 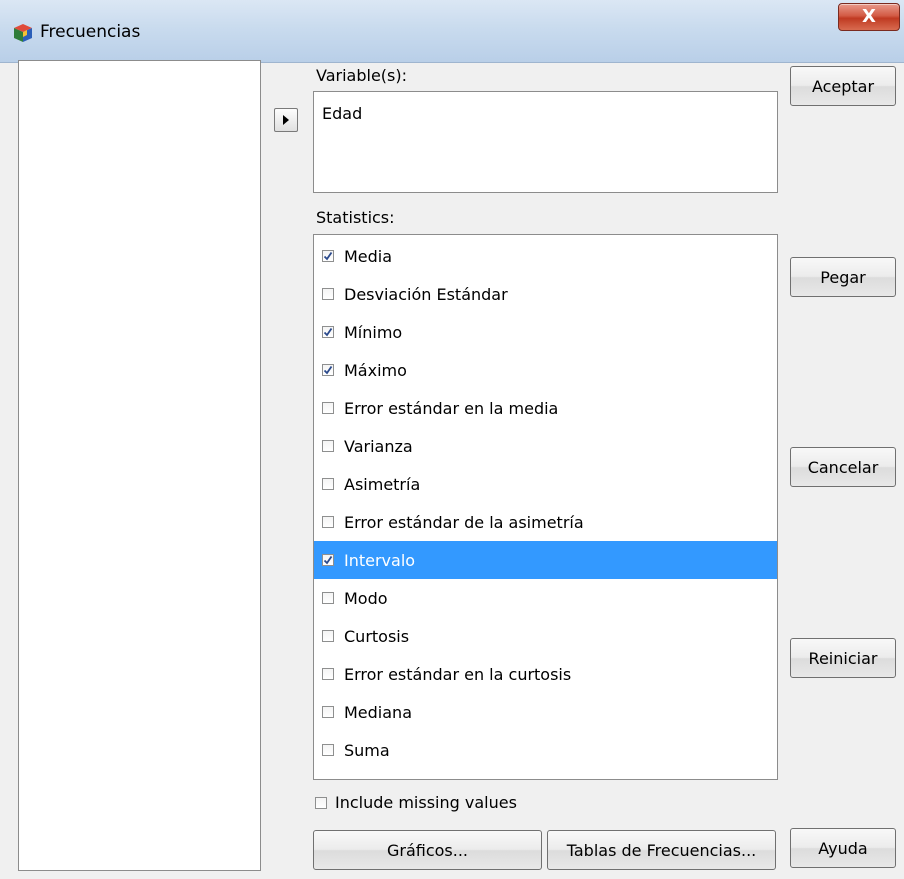 What do you see at coordinates (545, 142) in the screenshot?
I see `variables-list: Edad` at bounding box center [545, 142].